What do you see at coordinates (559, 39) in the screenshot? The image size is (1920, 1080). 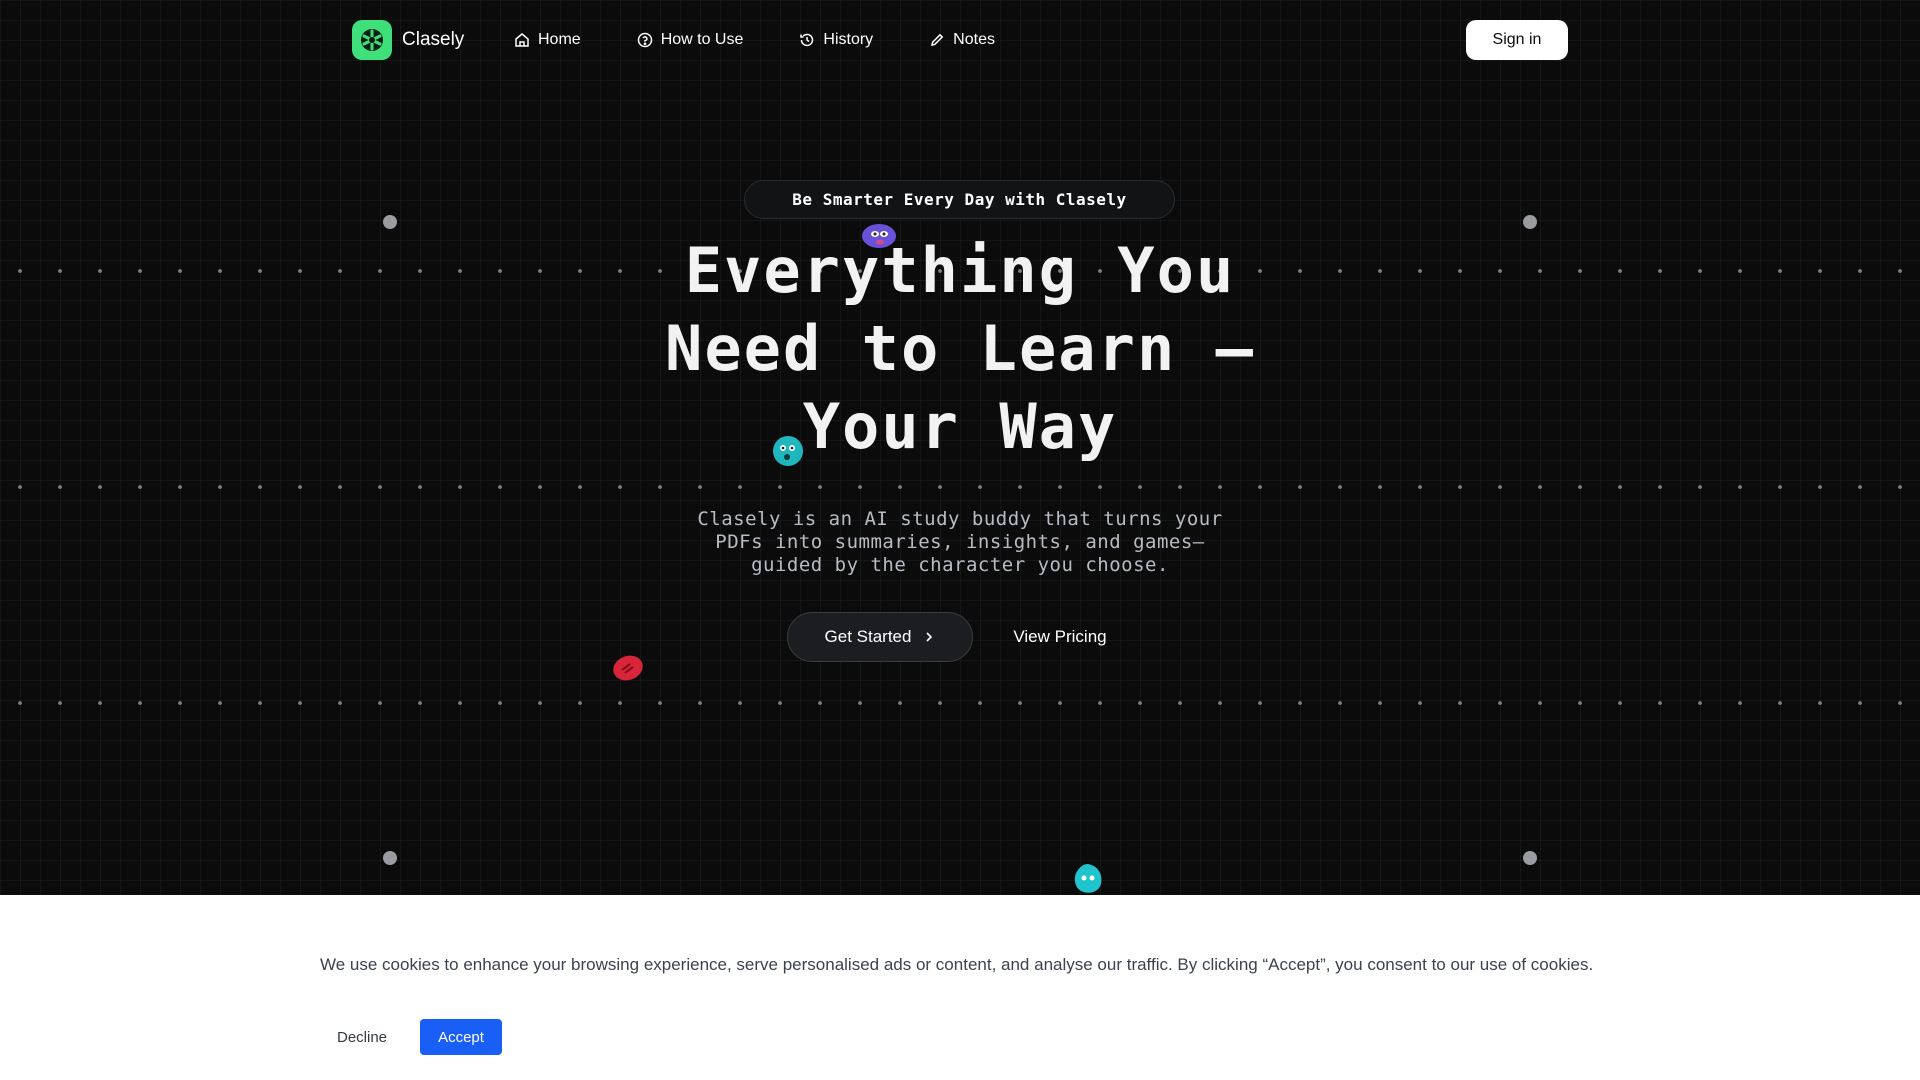 I see `nav-home-label: Home` at bounding box center [559, 39].